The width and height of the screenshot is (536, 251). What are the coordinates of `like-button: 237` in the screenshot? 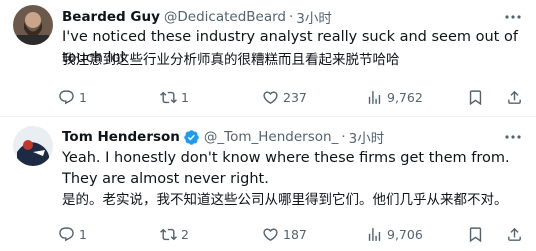 It's located at (284, 97).